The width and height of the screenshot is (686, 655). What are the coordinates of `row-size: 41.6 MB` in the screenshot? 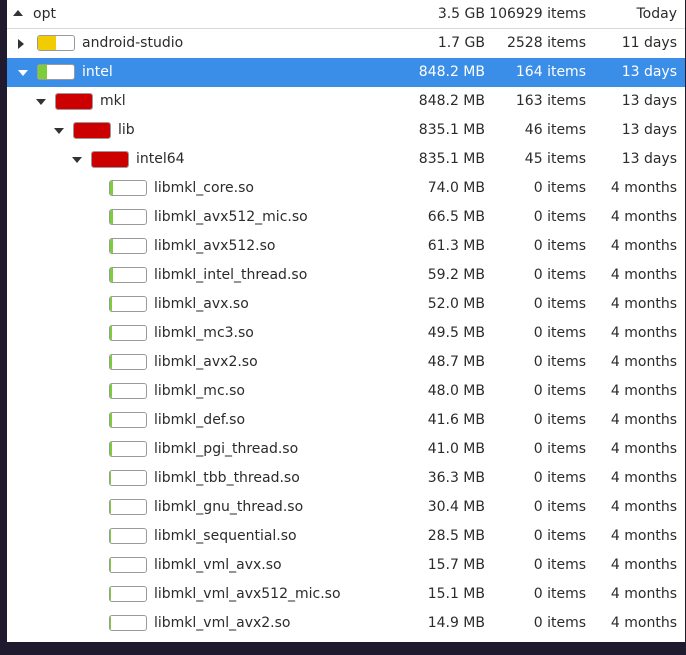 It's located at (456, 420).